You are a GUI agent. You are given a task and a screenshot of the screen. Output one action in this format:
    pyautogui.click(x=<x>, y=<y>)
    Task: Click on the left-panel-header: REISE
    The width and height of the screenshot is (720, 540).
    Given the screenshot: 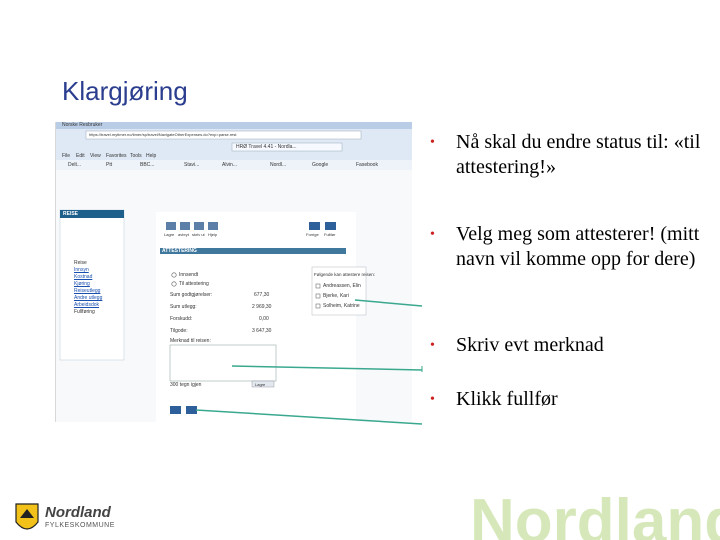 What is the action you would take?
    pyautogui.click(x=71, y=214)
    